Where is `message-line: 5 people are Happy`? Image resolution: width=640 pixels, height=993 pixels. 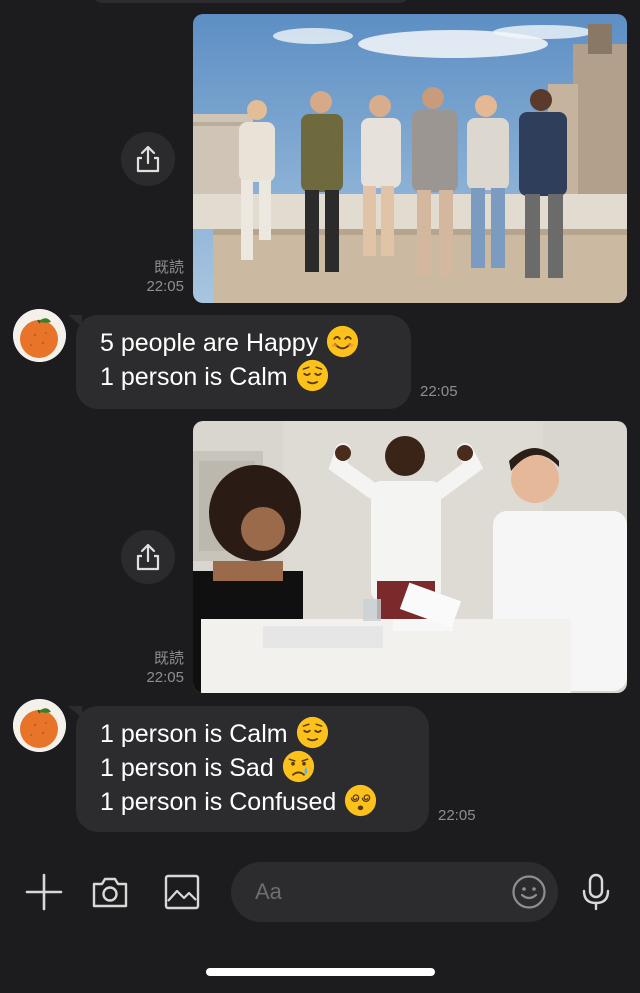
message-line: 5 people are Happy is located at coordinates (243, 343).